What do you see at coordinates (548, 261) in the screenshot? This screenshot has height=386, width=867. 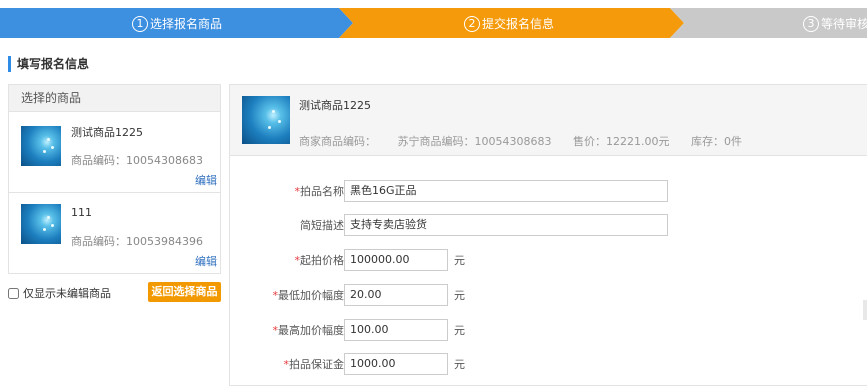 I see `form-row-start-price: *起拍价格： 元` at bounding box center [548, 261].